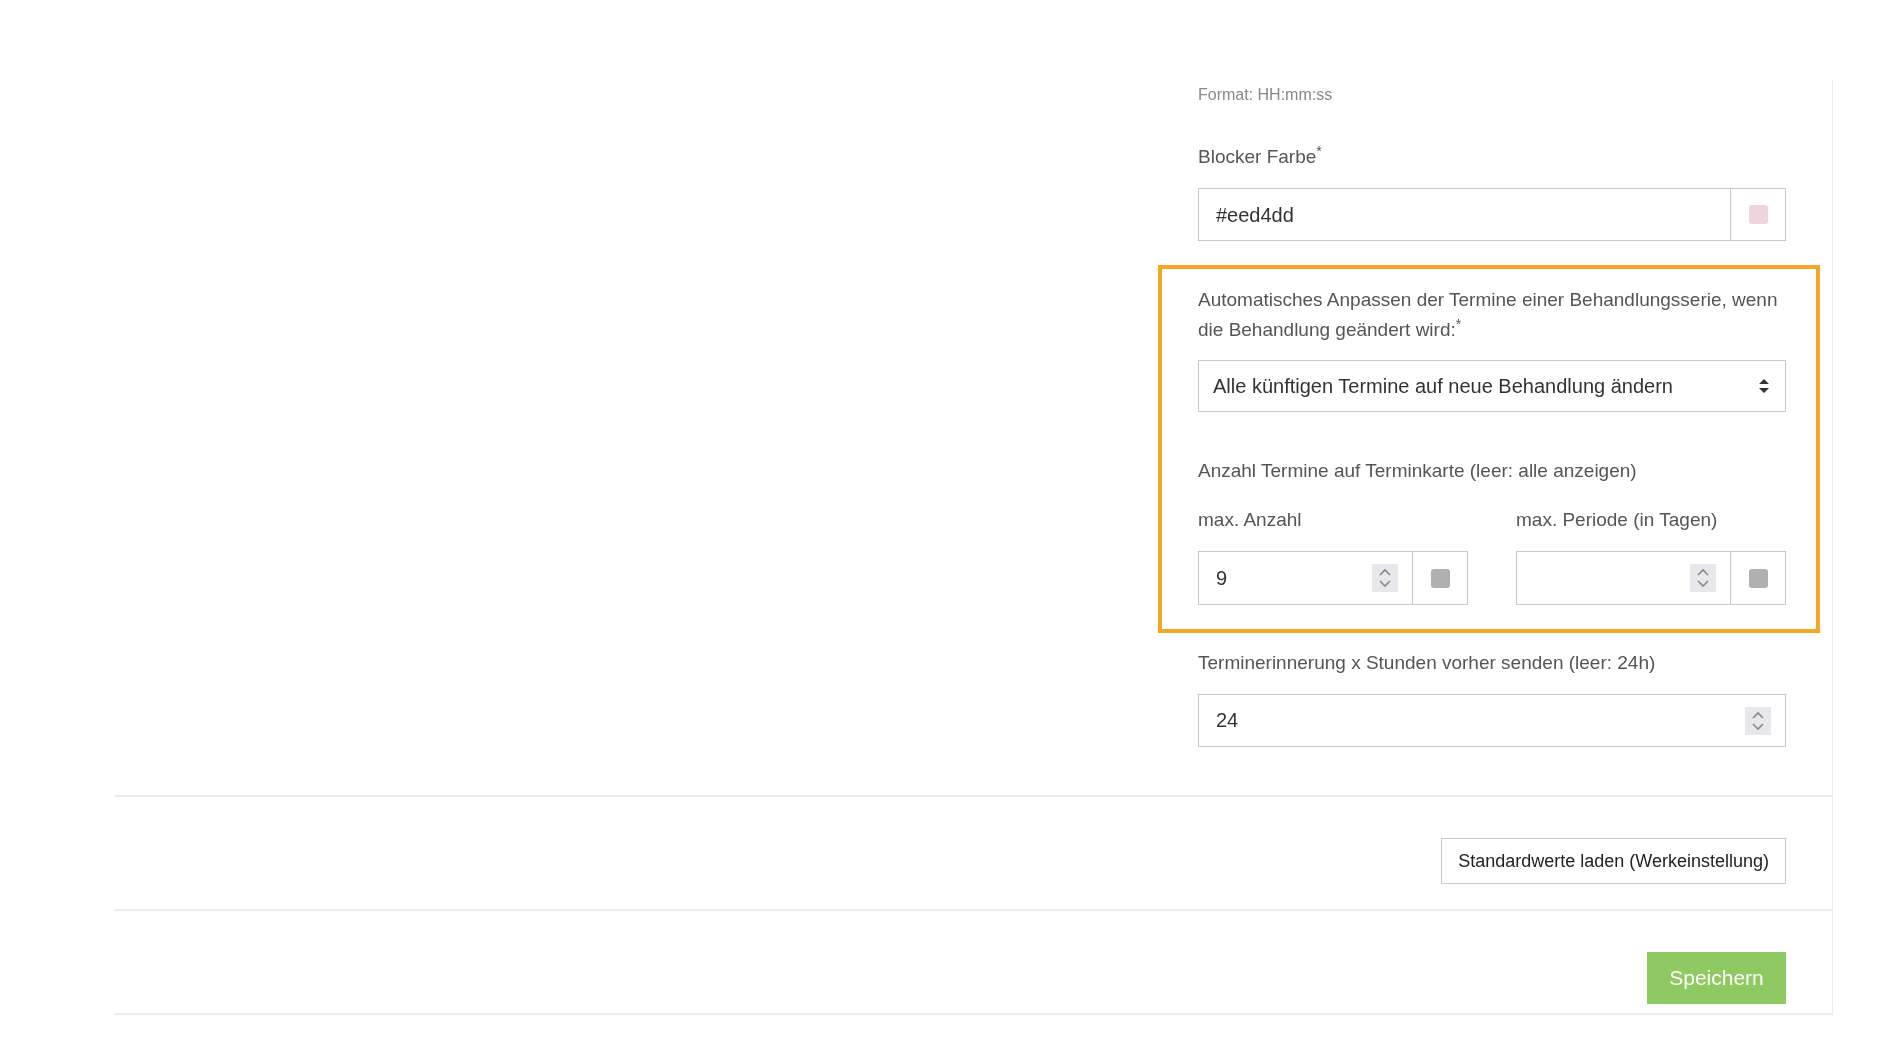 The width and height of the screenshot is (1878, 1052). What do you see at coordinates (1260, 157) in the screenshot?
I see `field-label: Blocker Farbe$^{*}$` at bounding box center [1260, 157].